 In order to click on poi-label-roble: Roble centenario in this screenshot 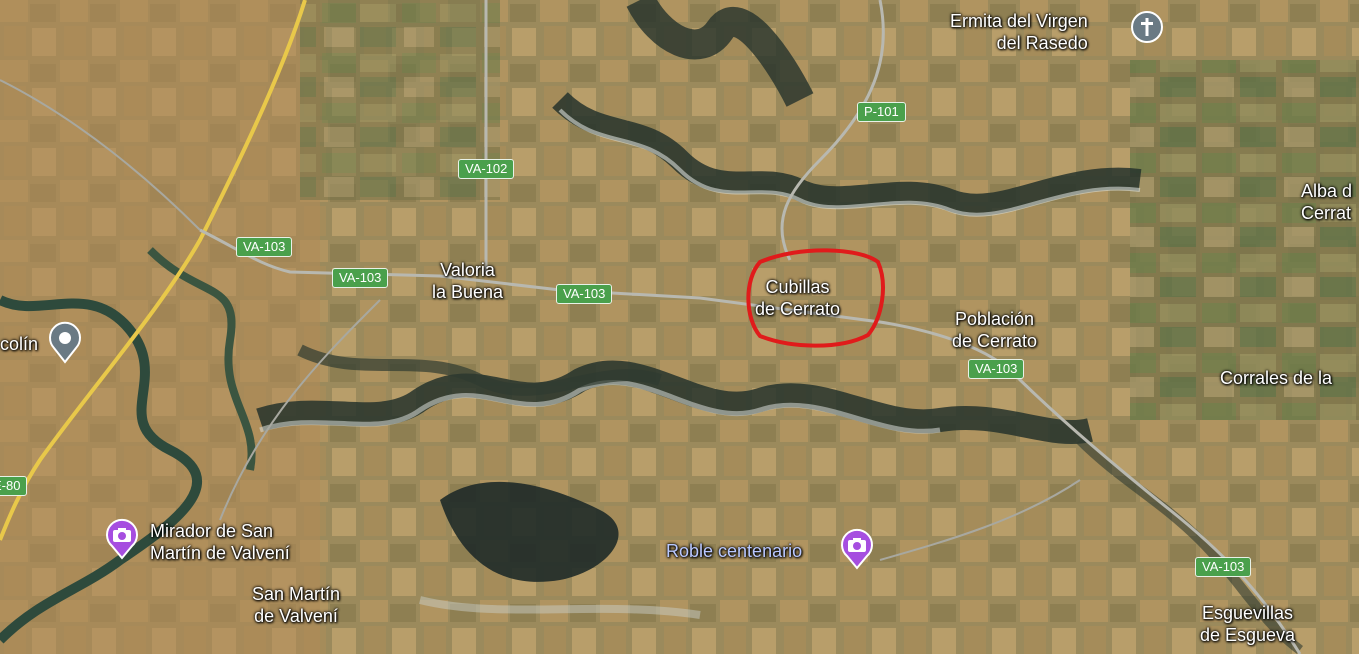, I will do `click(734, 551)`.